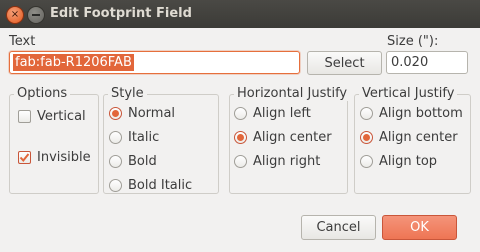  I want to click on options-group-label: Options, so click(42, 93).